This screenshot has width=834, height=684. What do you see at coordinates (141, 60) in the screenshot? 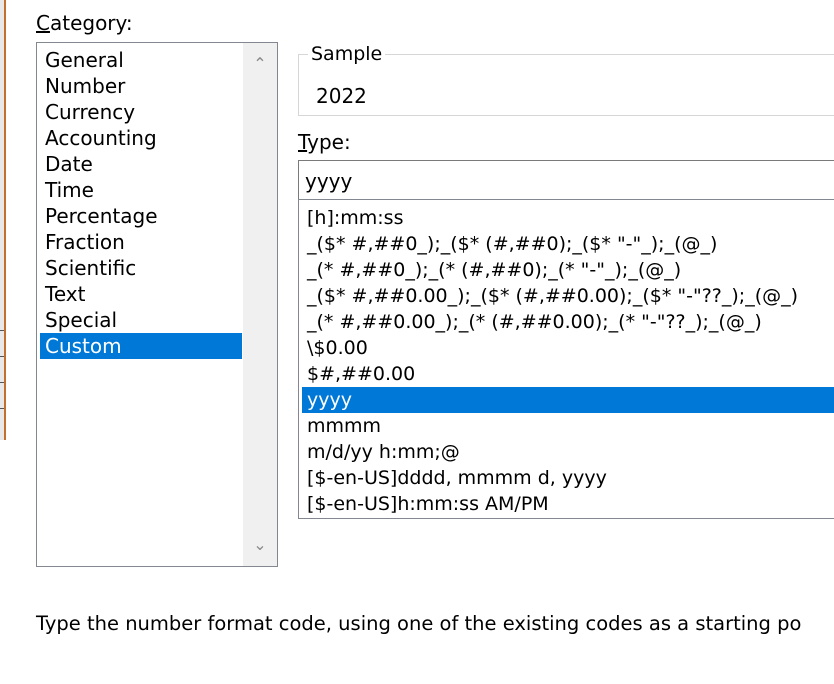
I see `category-item: General` at bounding box center [141, 60].